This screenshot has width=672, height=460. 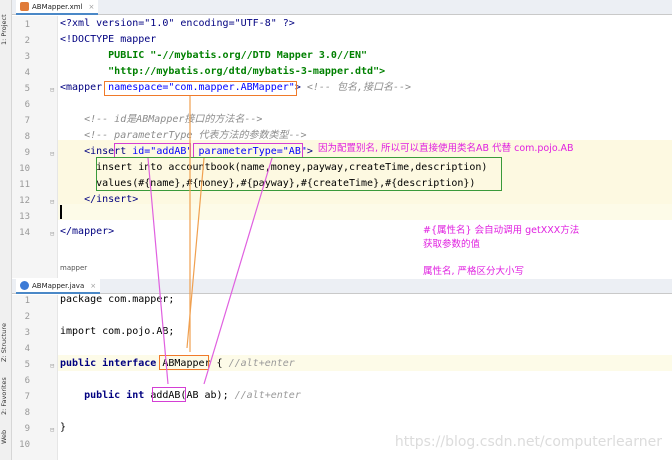 I want to click on getter-annotation-1: #{属性名} 会自动调用 getXXX方法, so click(x=501, y=230).